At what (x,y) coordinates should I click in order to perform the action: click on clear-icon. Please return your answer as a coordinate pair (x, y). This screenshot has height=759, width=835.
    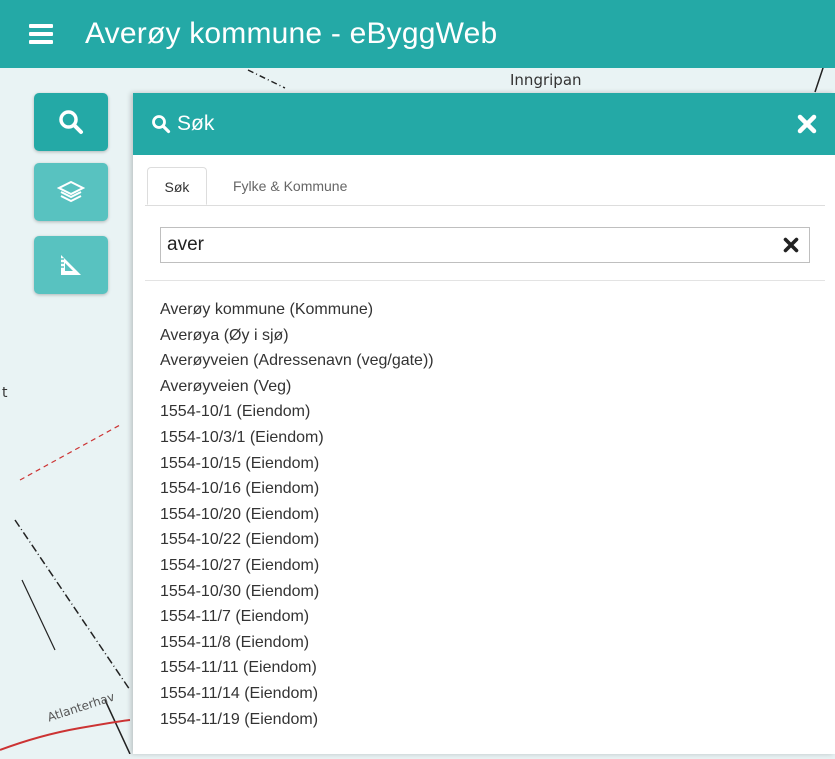
    Looking at the image, I should click on (791, 245).